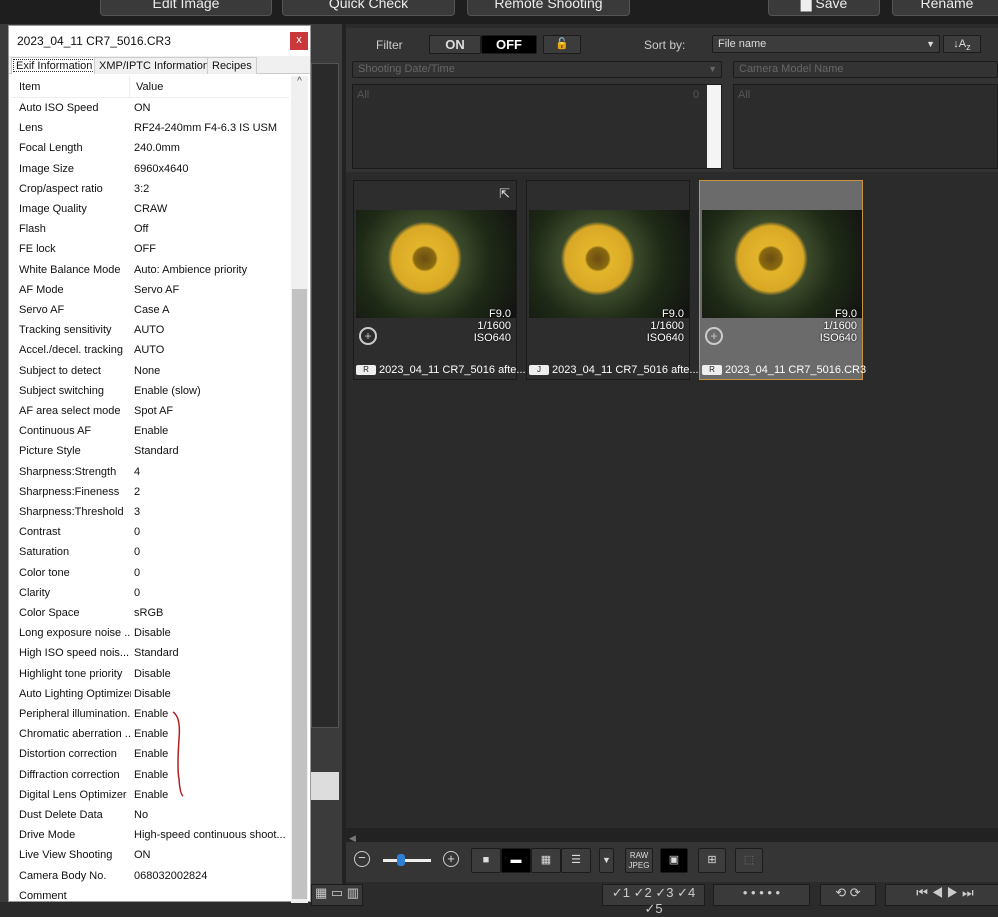 Image resolution: width=998 pixels, height=917 pixels. What do you see at coordinates (455, 44) in the screenshot?
I see `filter-on-button: ON` at bounding box center [455, 44].